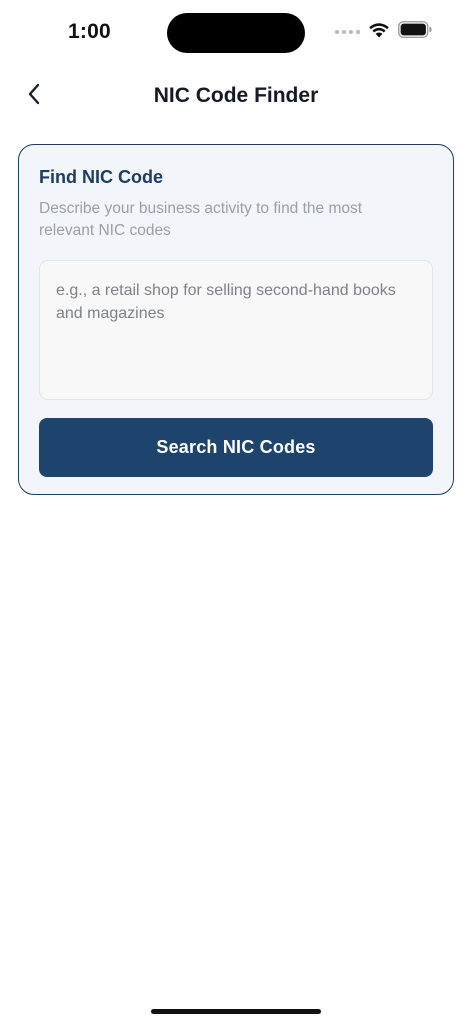 This screenshot has width=472, height=1024. I want to click on status-bar: 1:00, so click(236, 31).